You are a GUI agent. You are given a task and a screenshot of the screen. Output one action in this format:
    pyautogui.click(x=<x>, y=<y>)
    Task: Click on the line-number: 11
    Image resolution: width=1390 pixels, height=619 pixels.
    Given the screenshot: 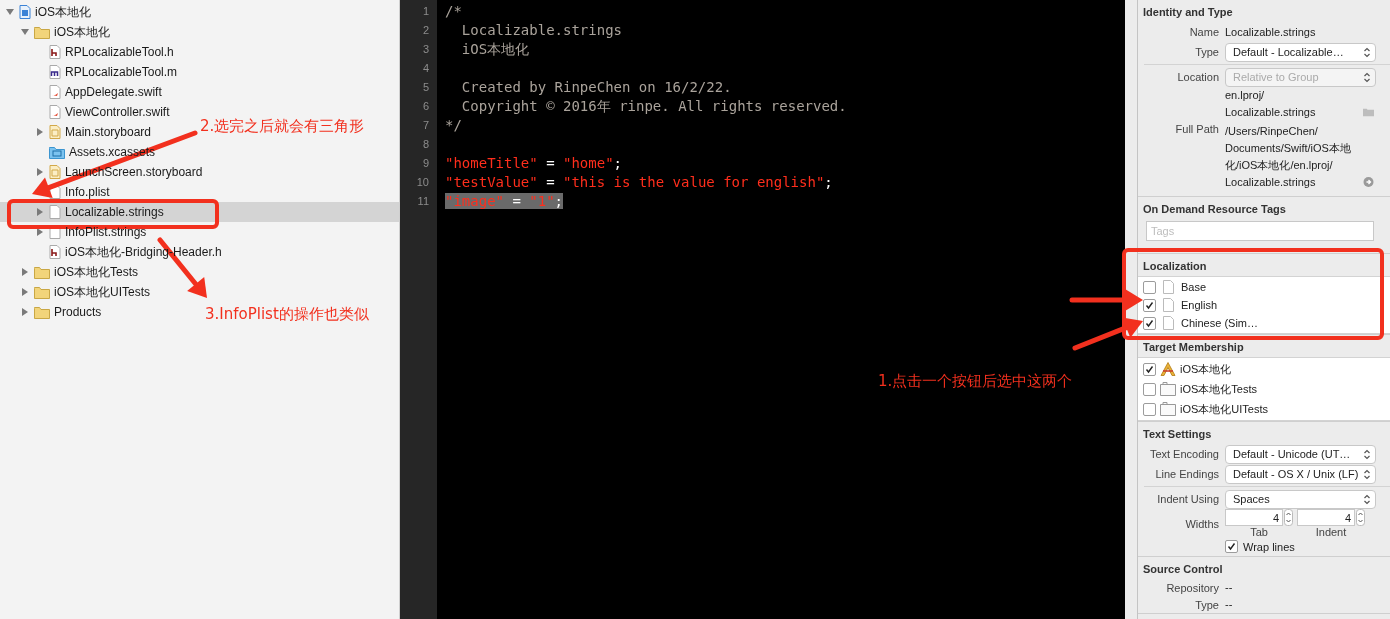 What is the action you would take?
    pyautogui.click(x=423, y=201)
    